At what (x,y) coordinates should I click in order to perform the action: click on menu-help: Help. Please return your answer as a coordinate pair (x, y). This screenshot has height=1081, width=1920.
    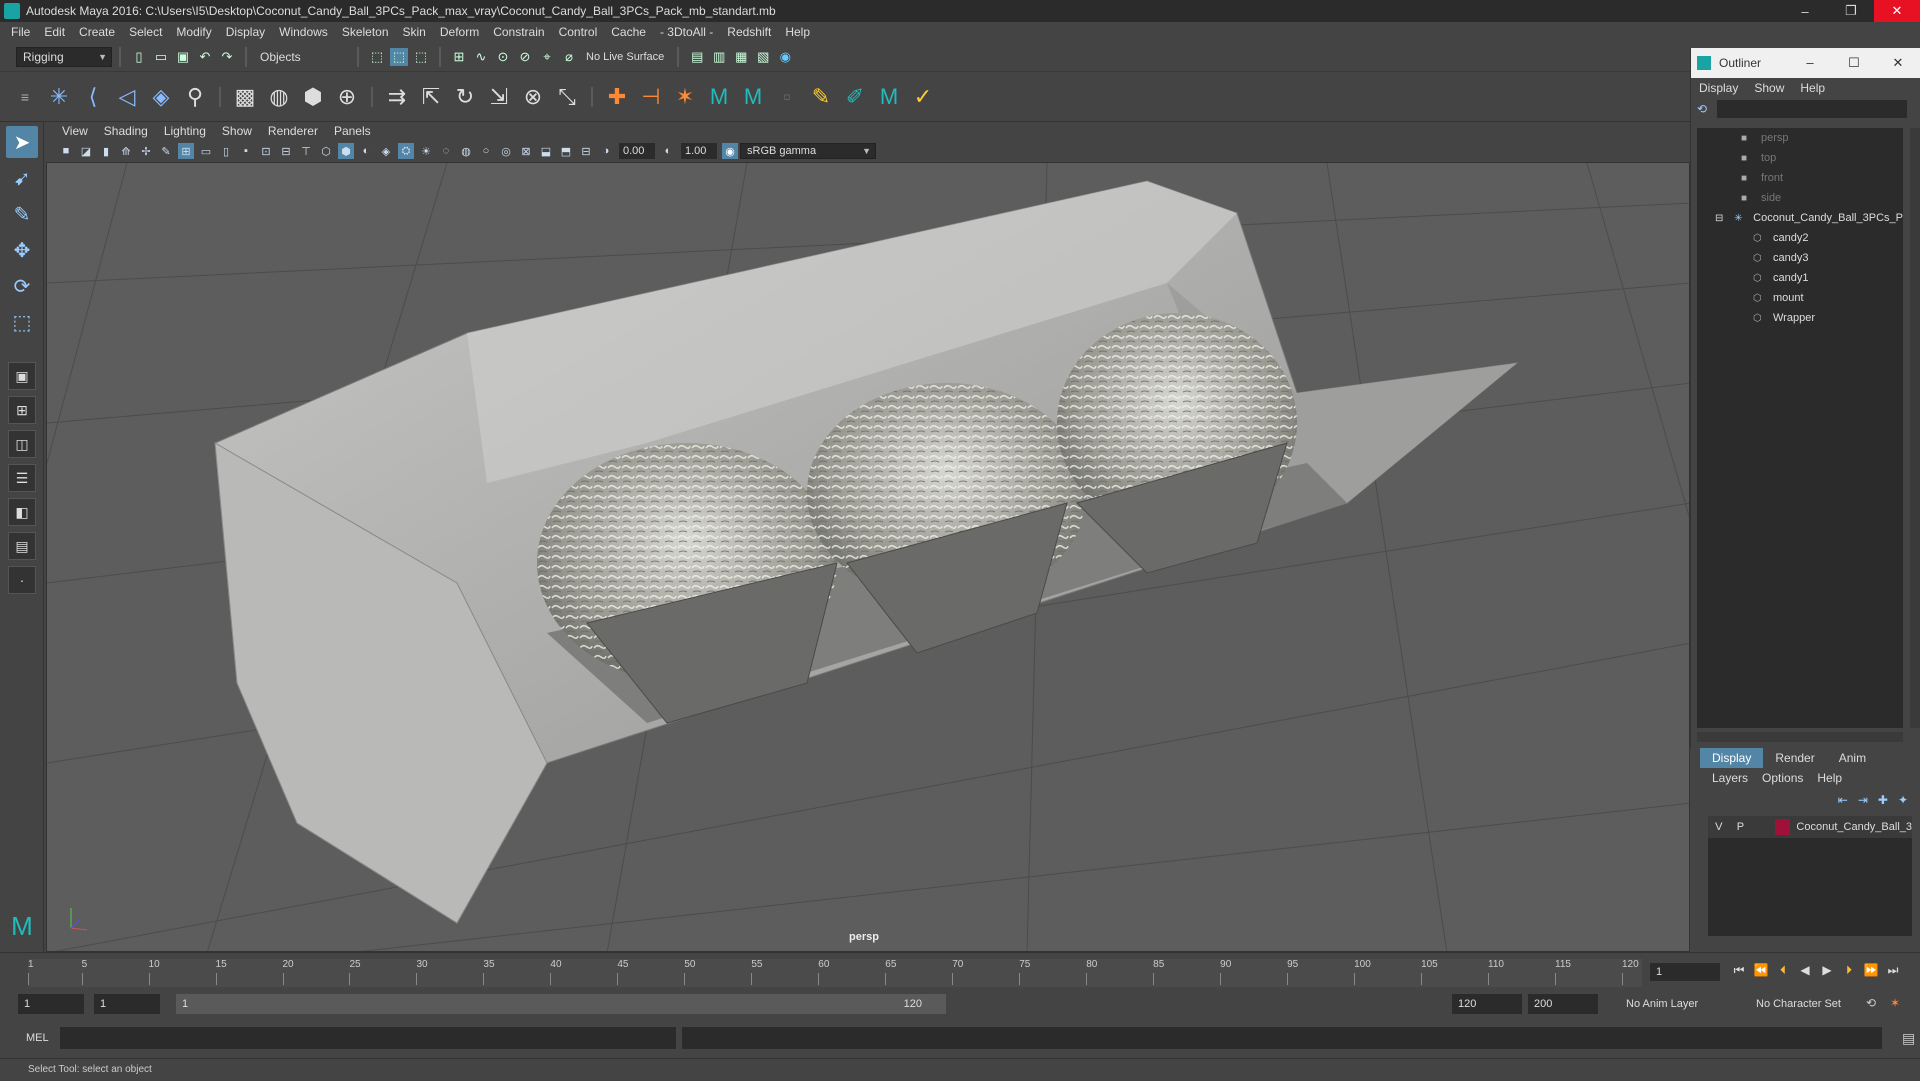
    Looking at the image, I should click on (797, 32).